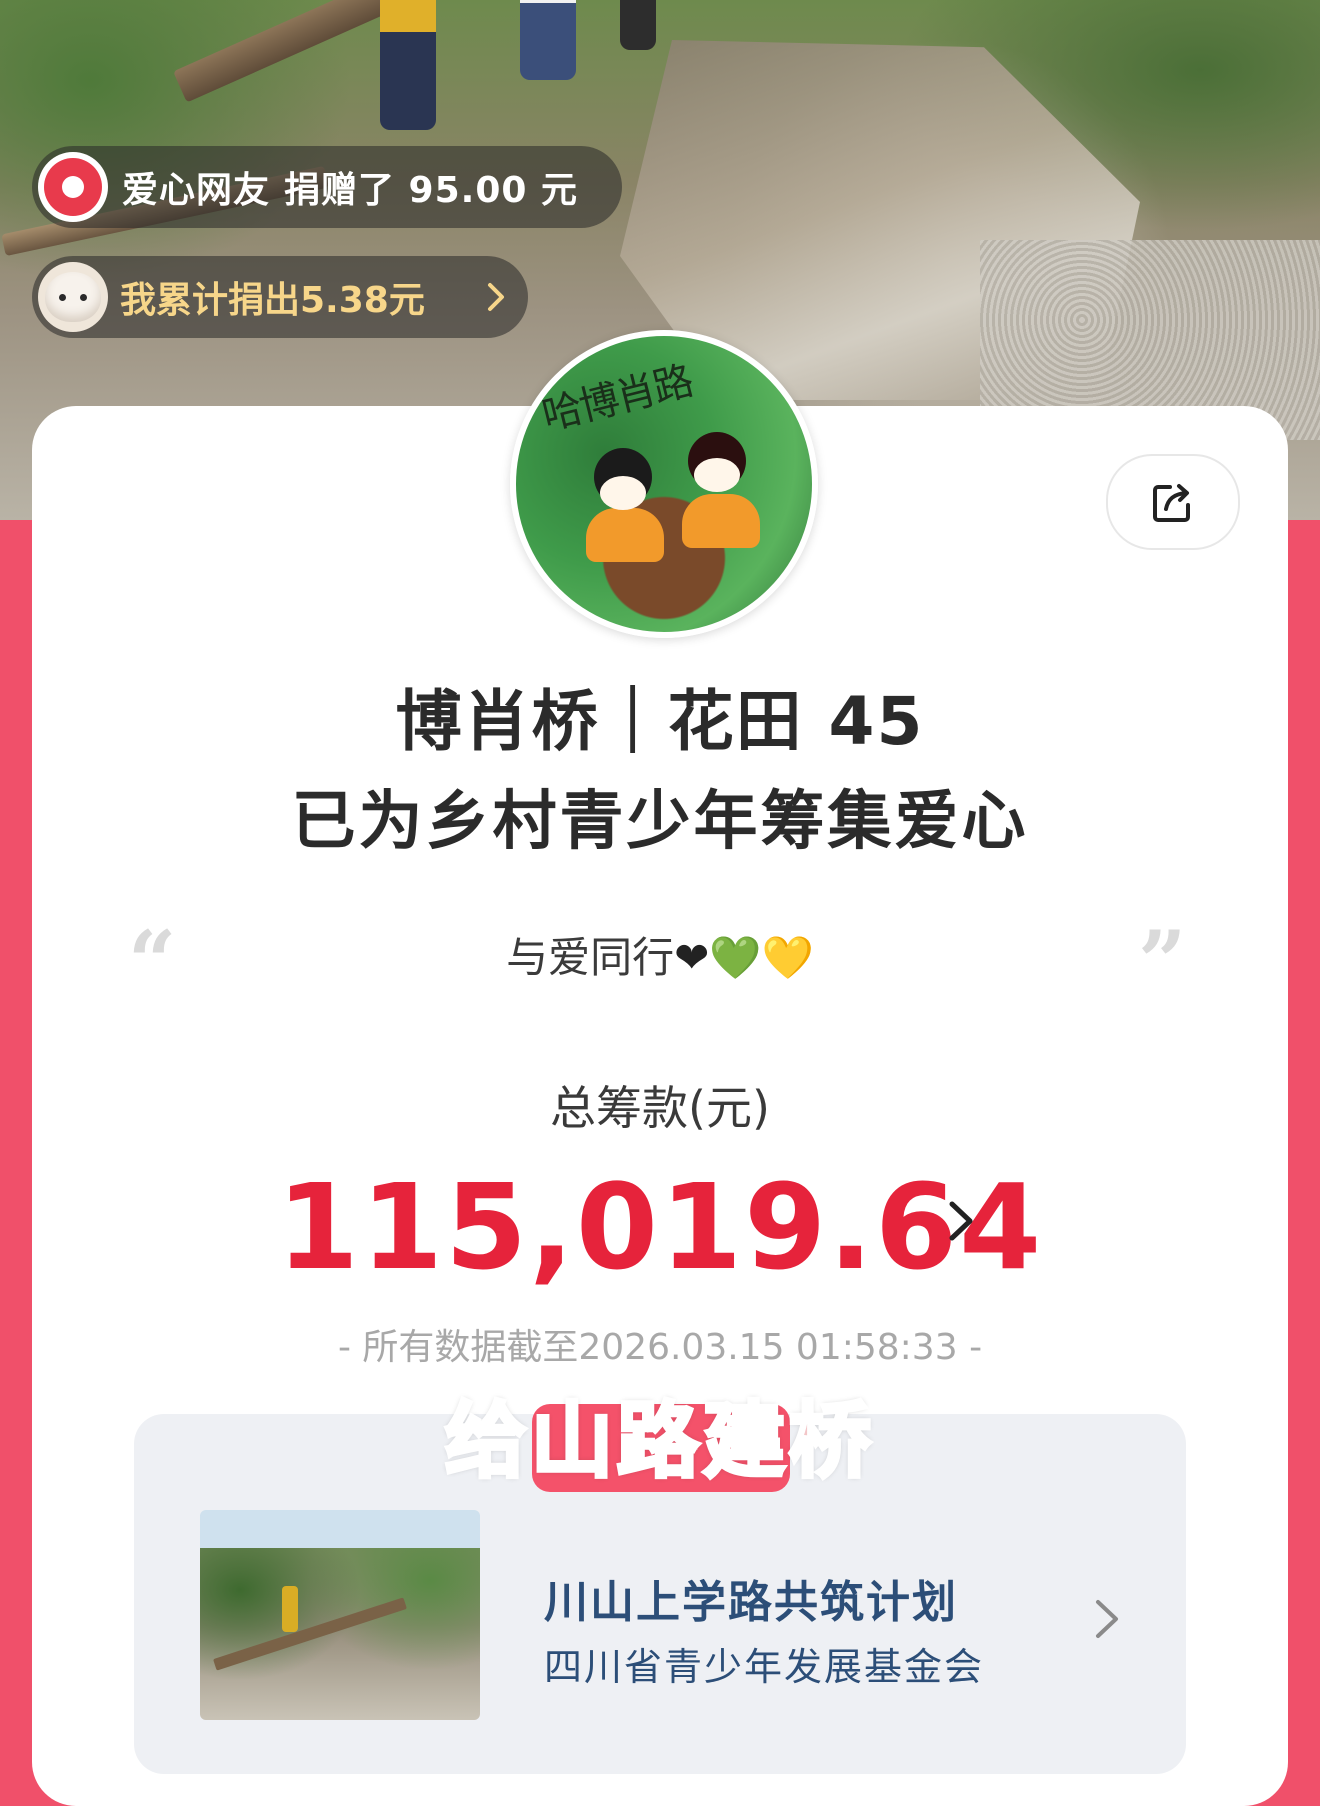  I want to click on project-organization: 四川省青少年发展基金会, so click(764, 1667).